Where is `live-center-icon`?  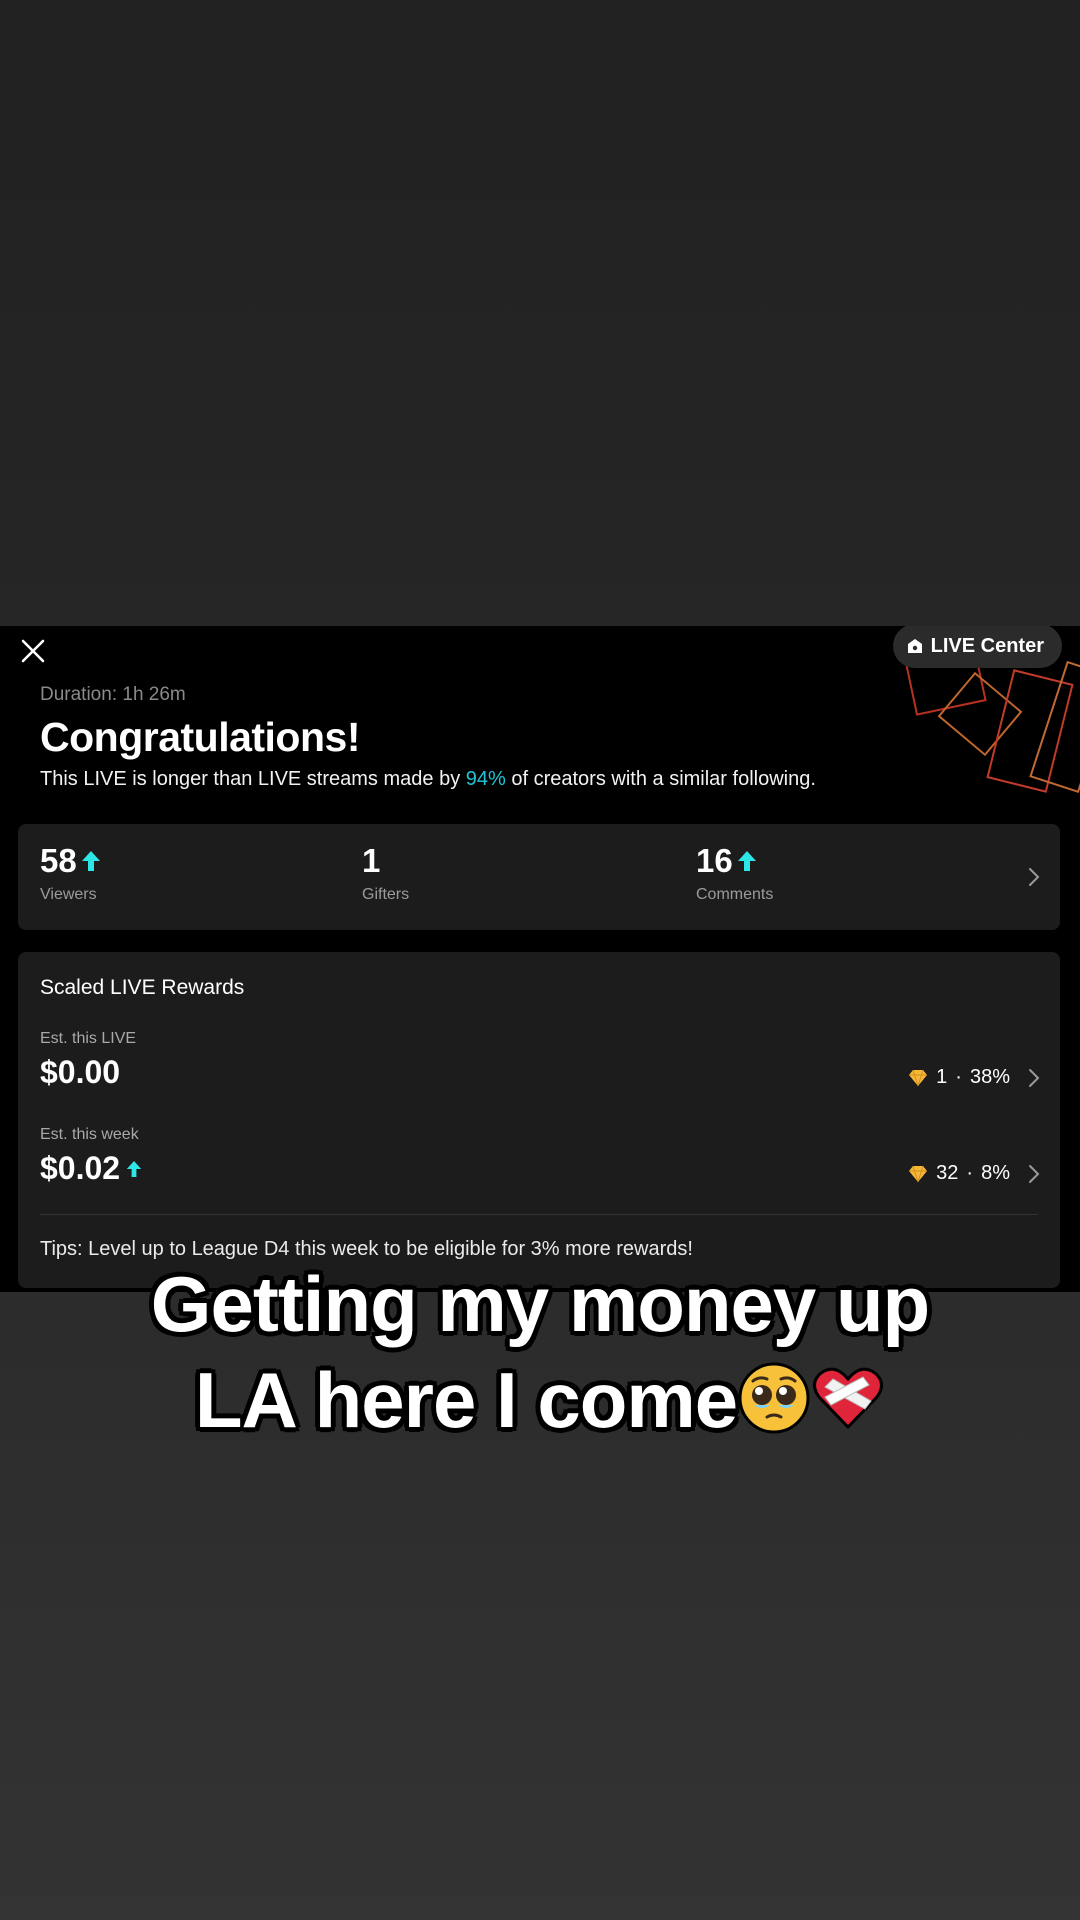 live-center-icon is located at coordinates (914, 646).